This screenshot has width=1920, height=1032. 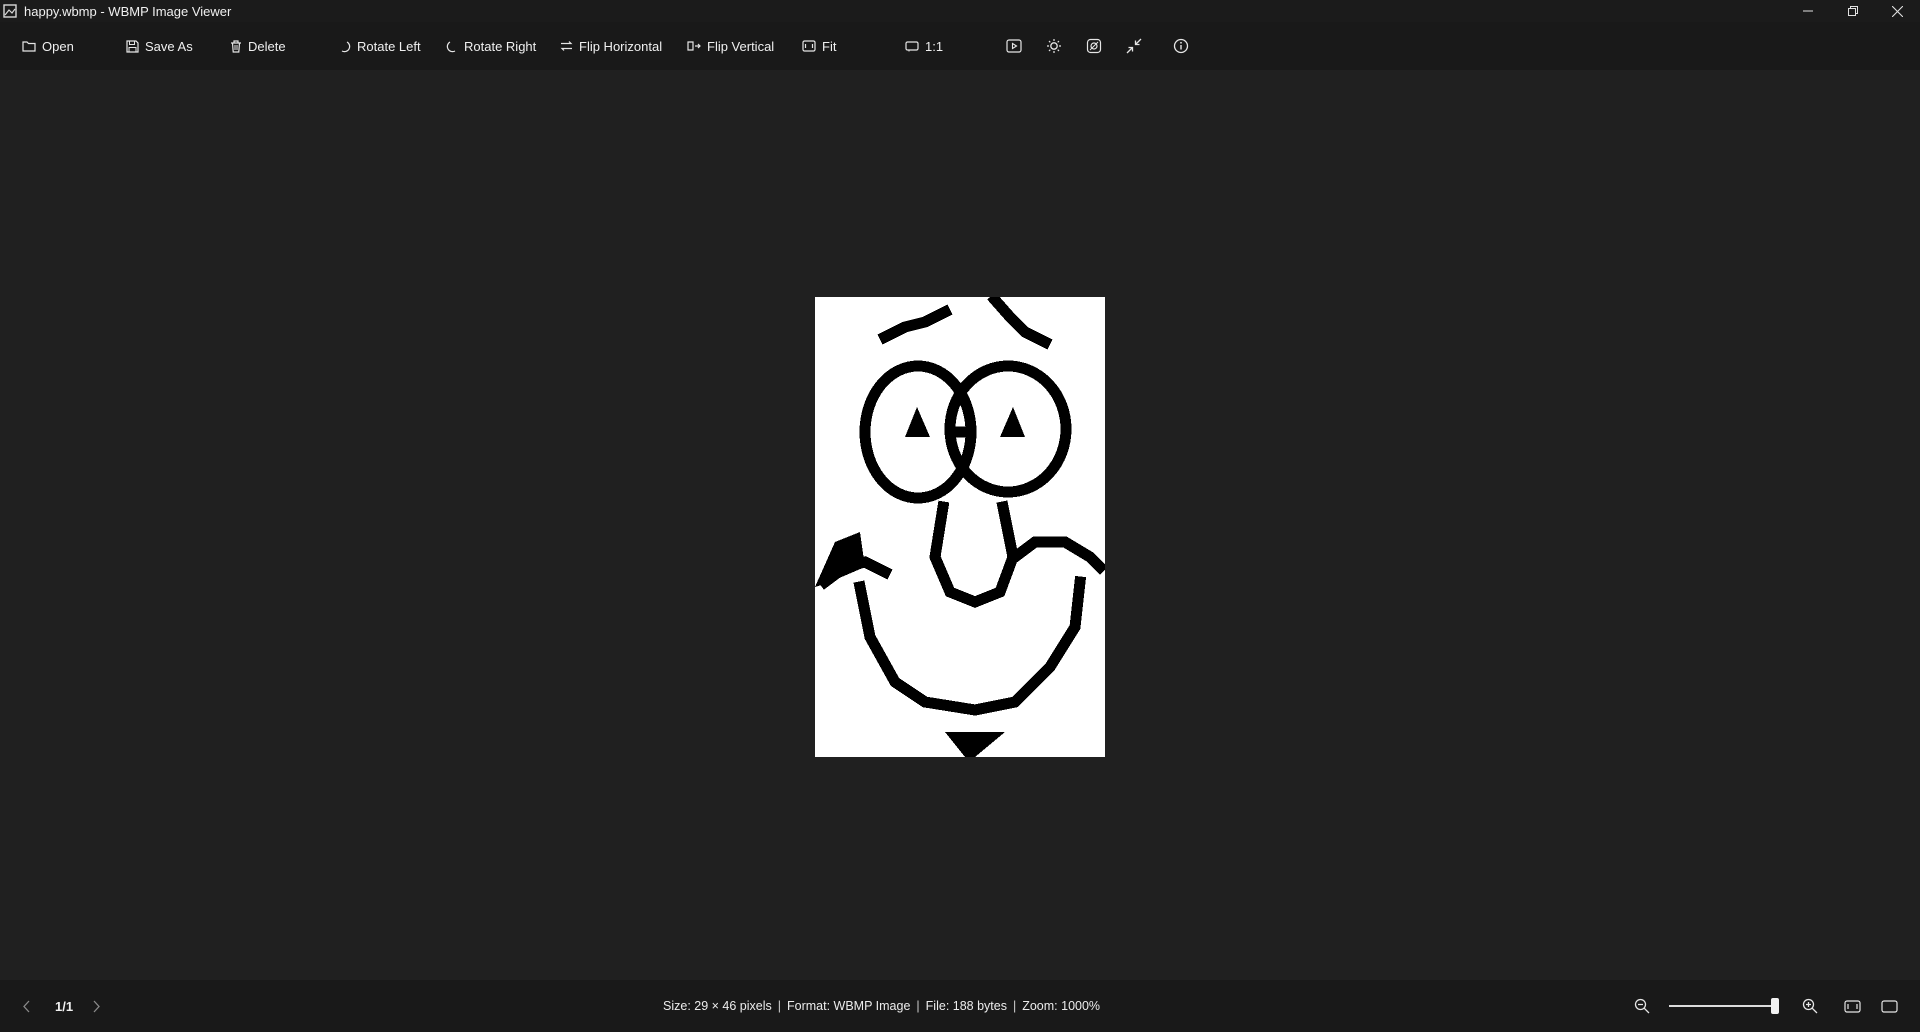 I want to click on rotate-right-button: Rotate Right, so click(x=491, y=46).